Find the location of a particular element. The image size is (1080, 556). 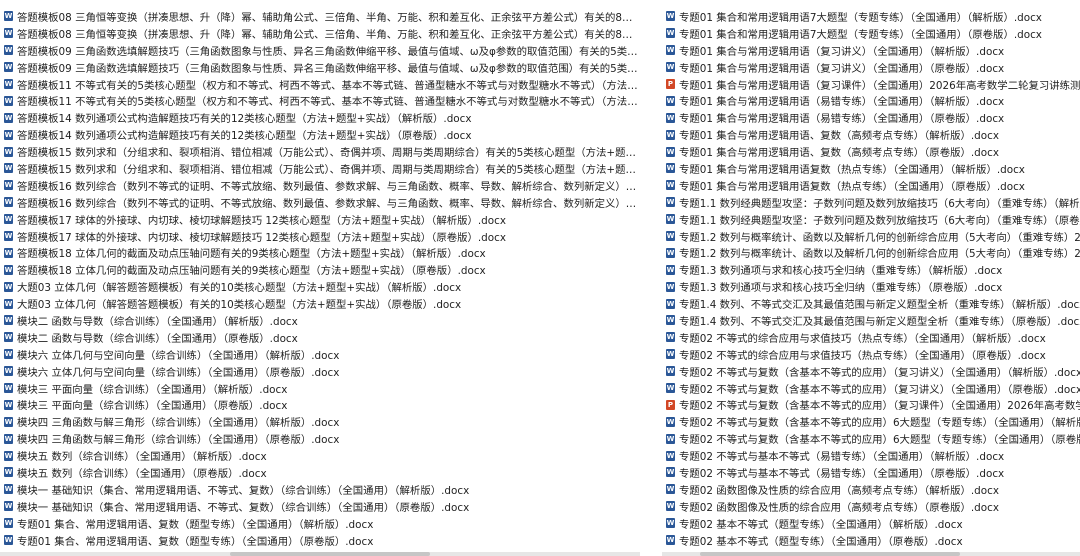

scrollbar-thumb-left is located at coordinates (330, 554).